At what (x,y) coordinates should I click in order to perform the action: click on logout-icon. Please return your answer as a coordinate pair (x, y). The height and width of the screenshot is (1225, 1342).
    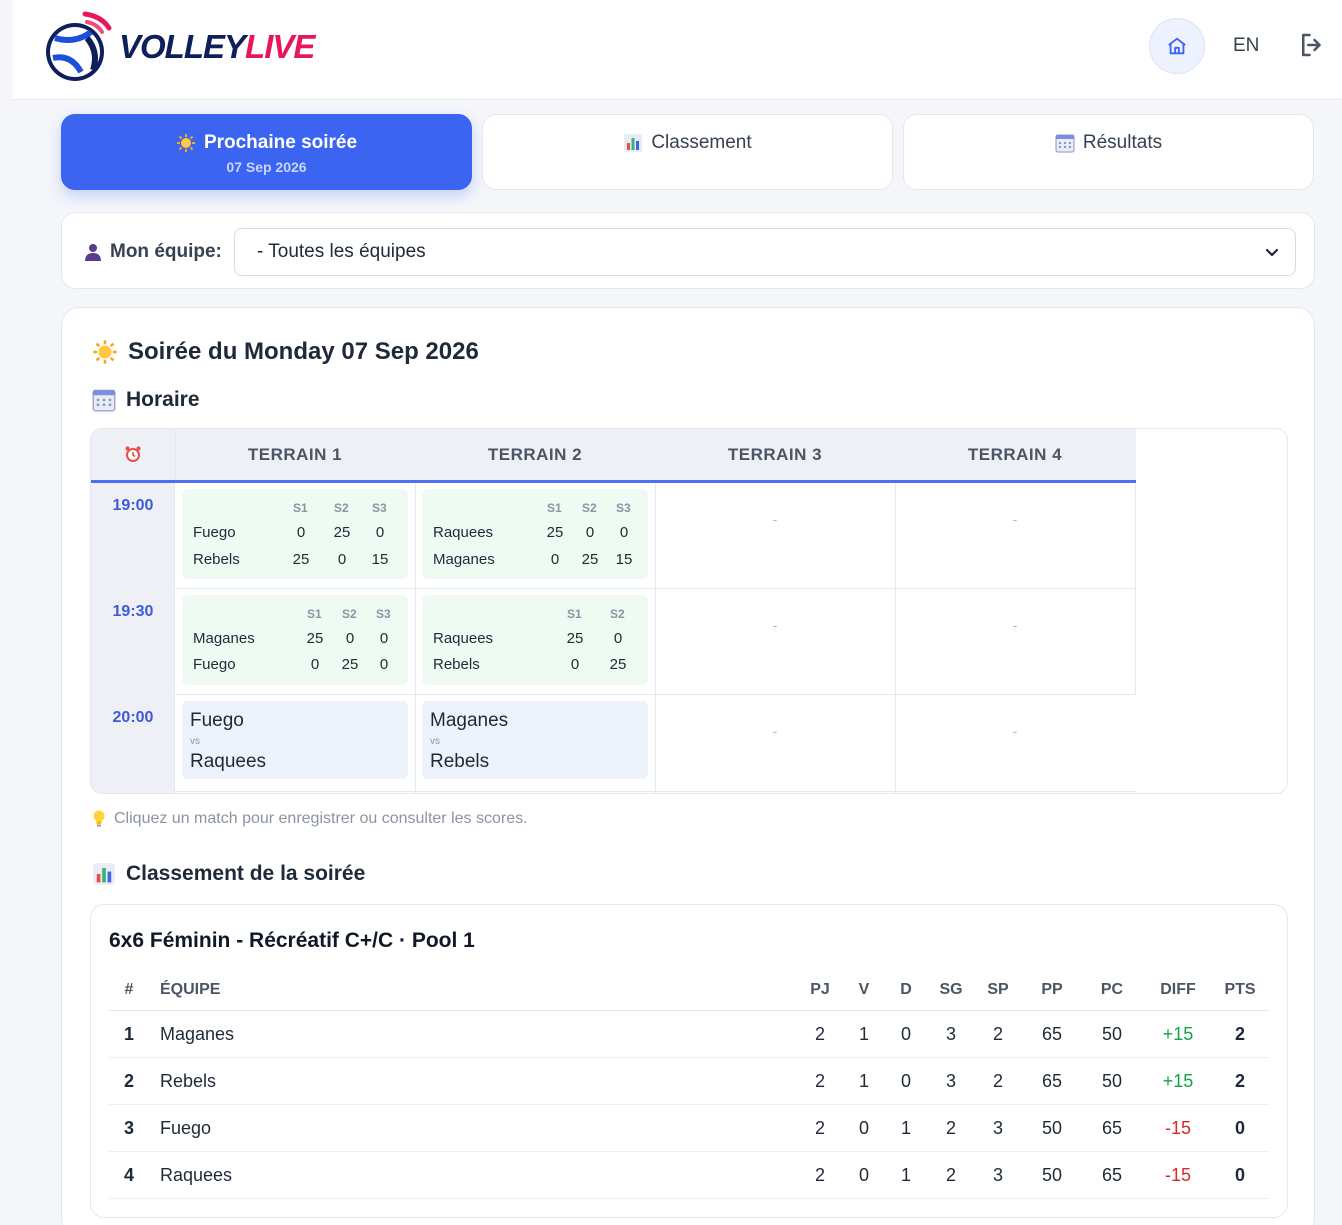
    Looking at the image, I should click on (1311, 45).